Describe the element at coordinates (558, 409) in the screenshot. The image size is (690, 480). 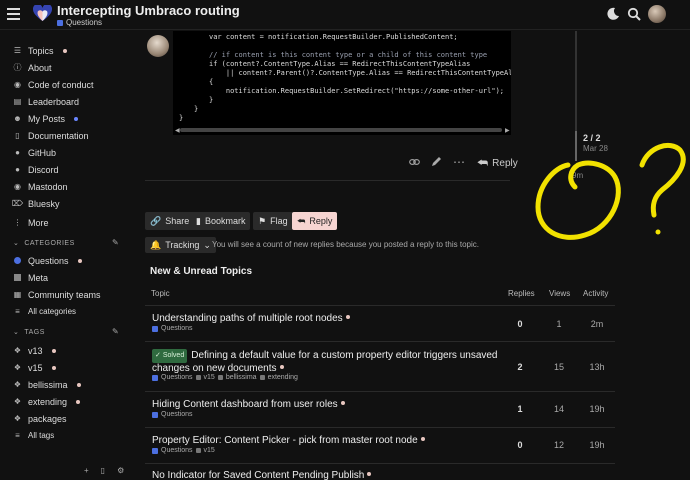
I see `topic-views: 14` at that location.